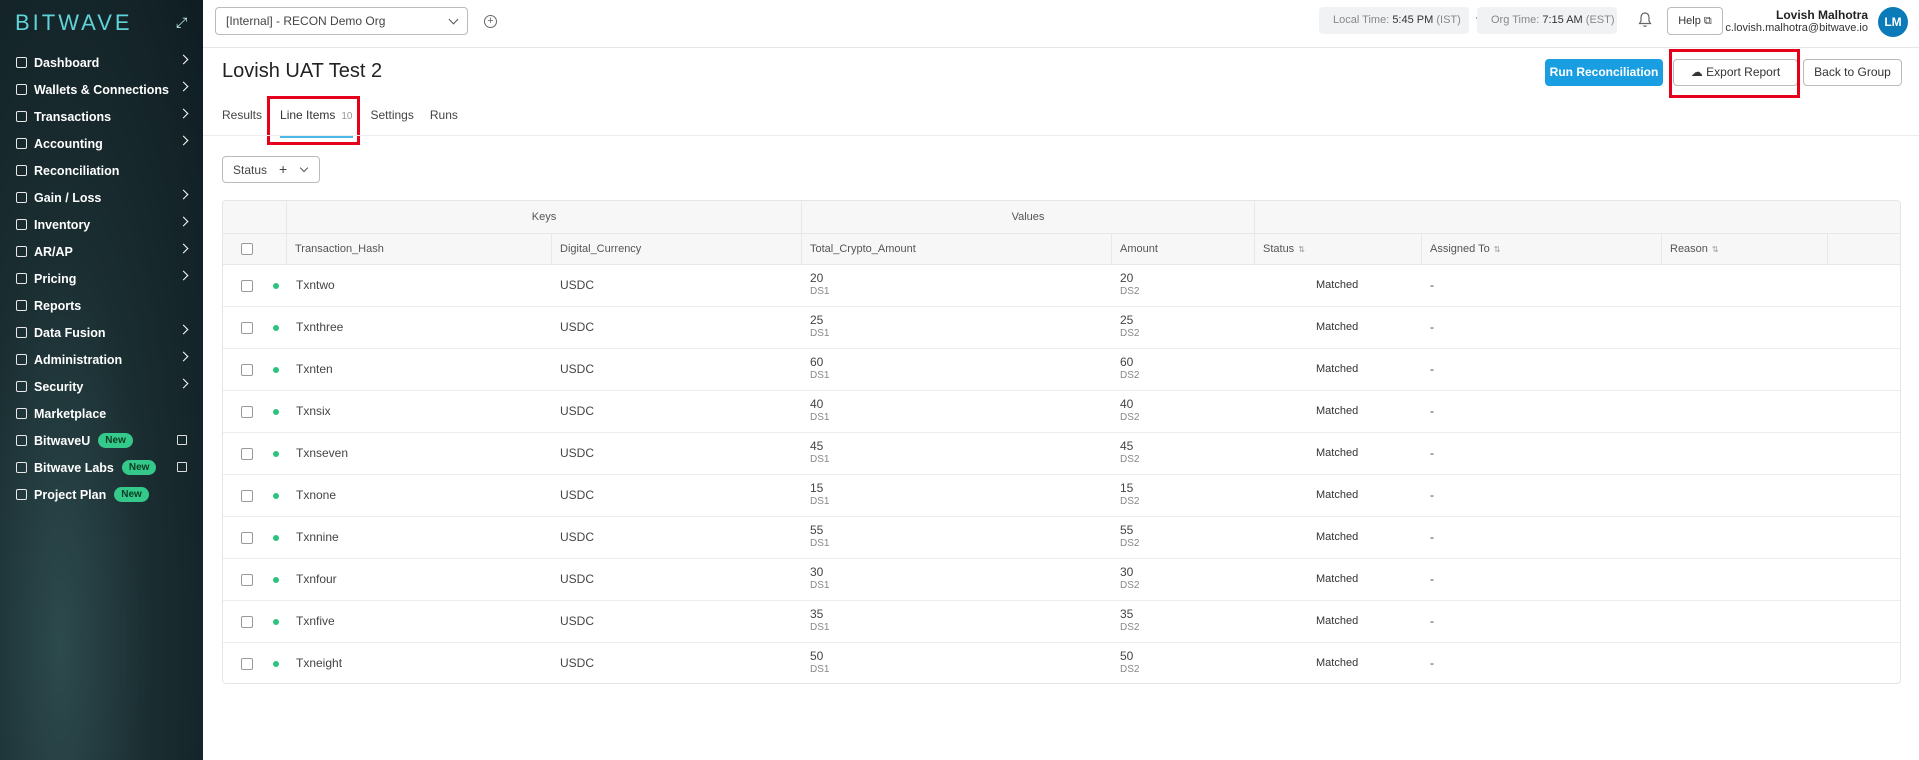 Image resolution: width=1919 pixels, height=760 pixels. What do you see at coordinates (101, 332) in the screenshot?
I see `sidebar-item-data-fusion: Data Fusion` at bounding box center [101, 332].